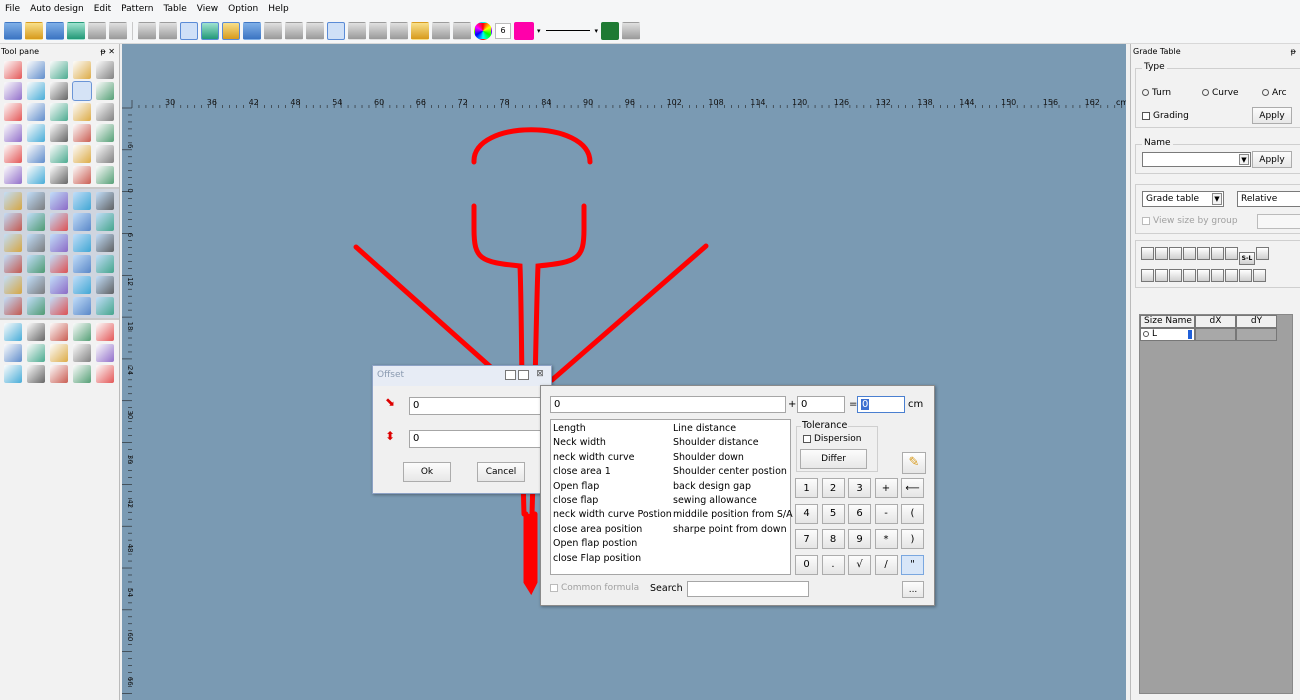  What do you see at coordinates (668, 404) in the screenshot?
I see `formula-input: 0` at bounding box center [668, 404].